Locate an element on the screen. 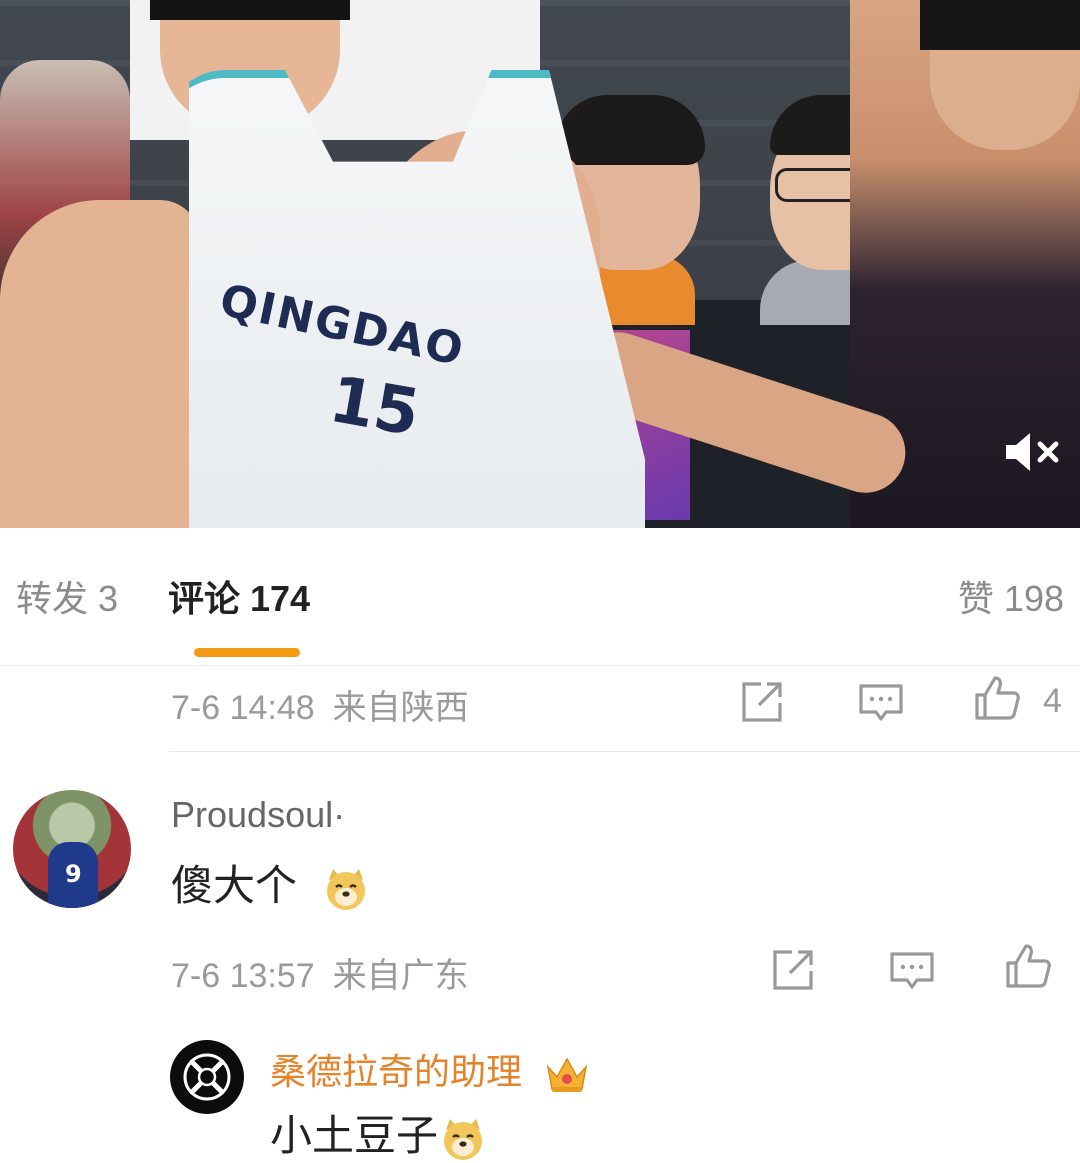 Image resolution: width=1080 pixels, height=1163 pixels. comment-body: 小土豆子 is located at coordinates (354, 1135).